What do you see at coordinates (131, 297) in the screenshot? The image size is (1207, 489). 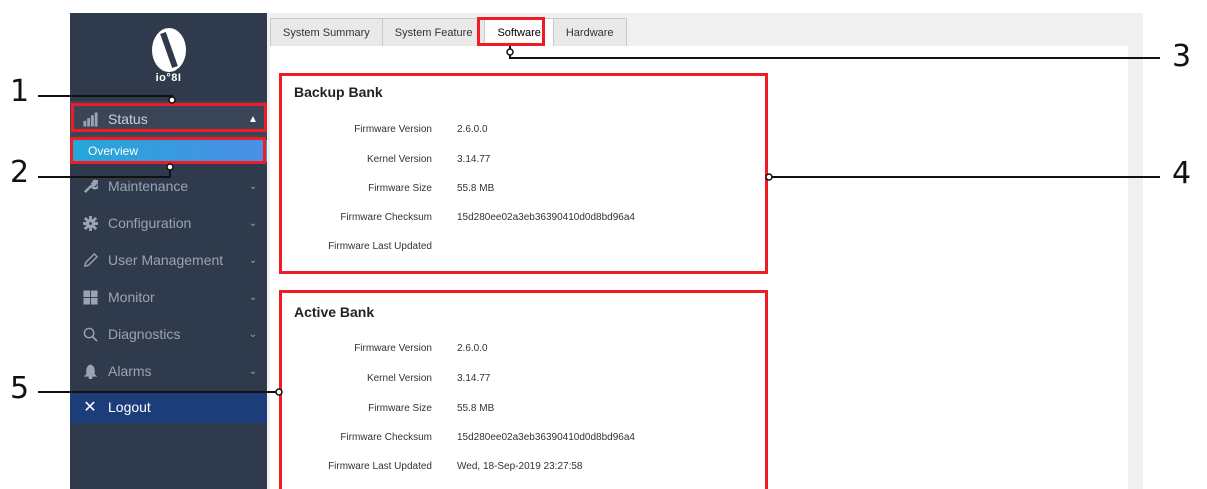 I see `sidebar-item-label: Monitor` at bounding box center [131, 297].